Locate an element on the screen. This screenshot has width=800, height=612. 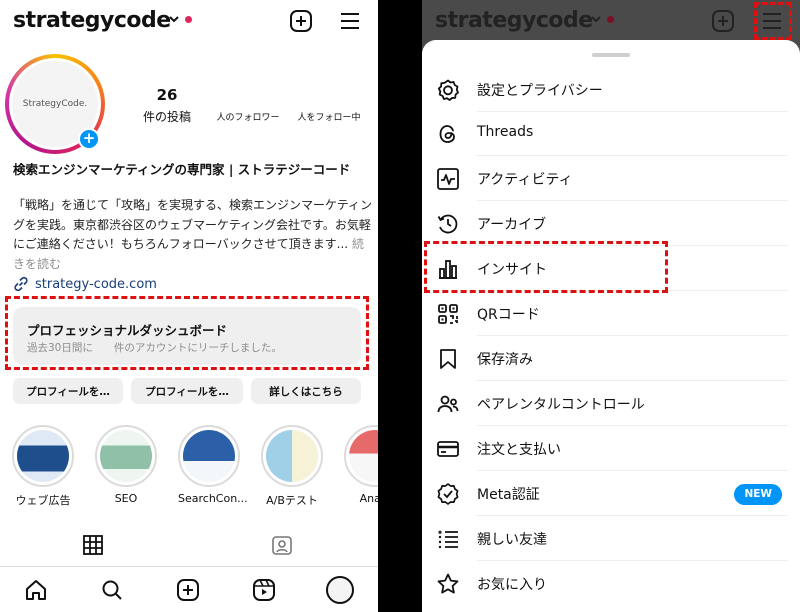
hamburger-menu-icon is located at coordinates (350, 21).